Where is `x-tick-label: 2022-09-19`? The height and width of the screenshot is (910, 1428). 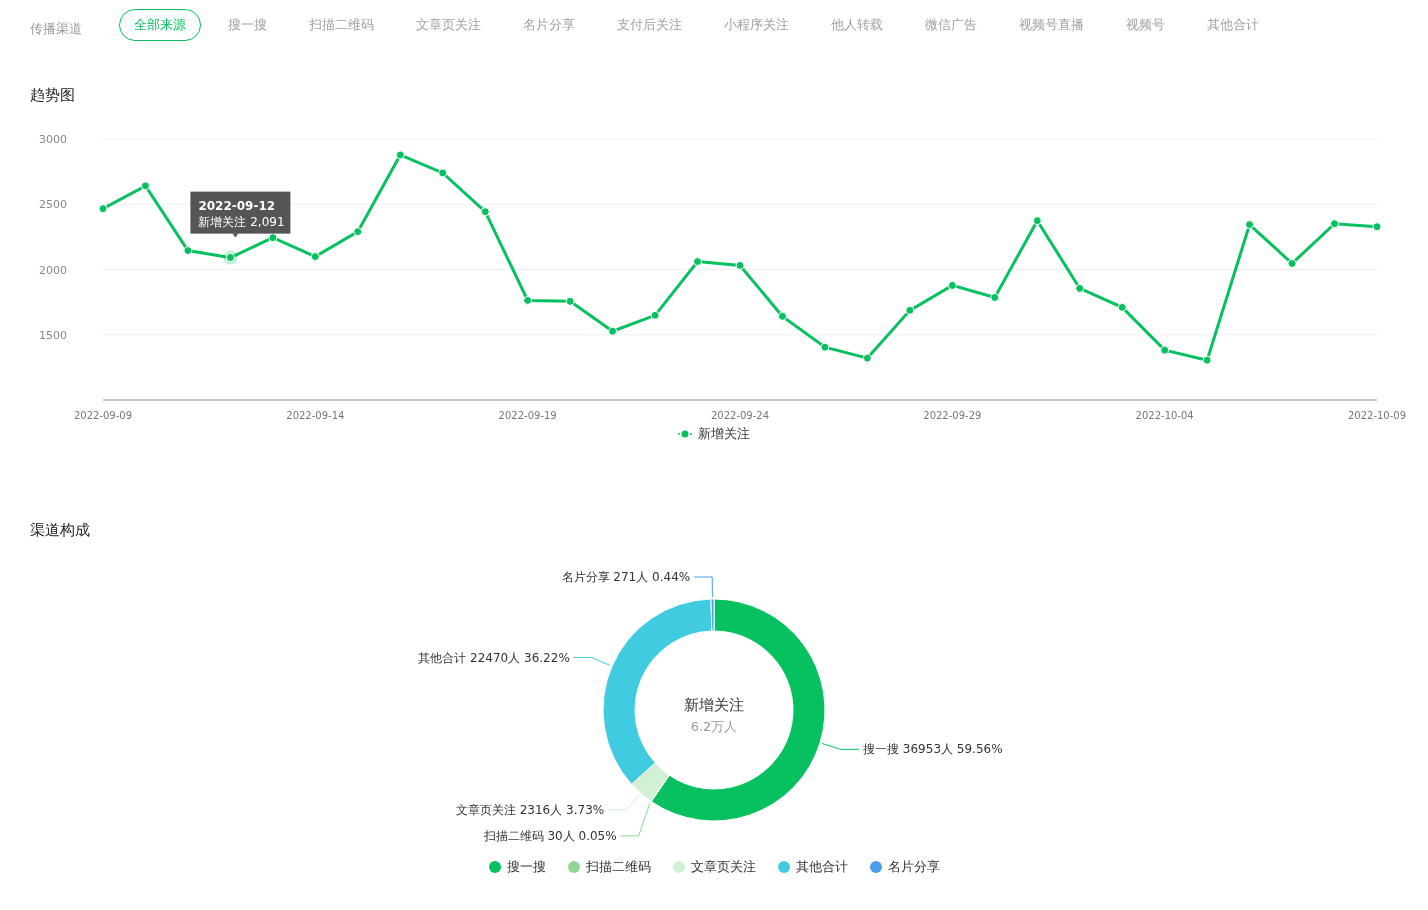
x-tick-label: 2022-09-19 is located at coordinates (527, 415).